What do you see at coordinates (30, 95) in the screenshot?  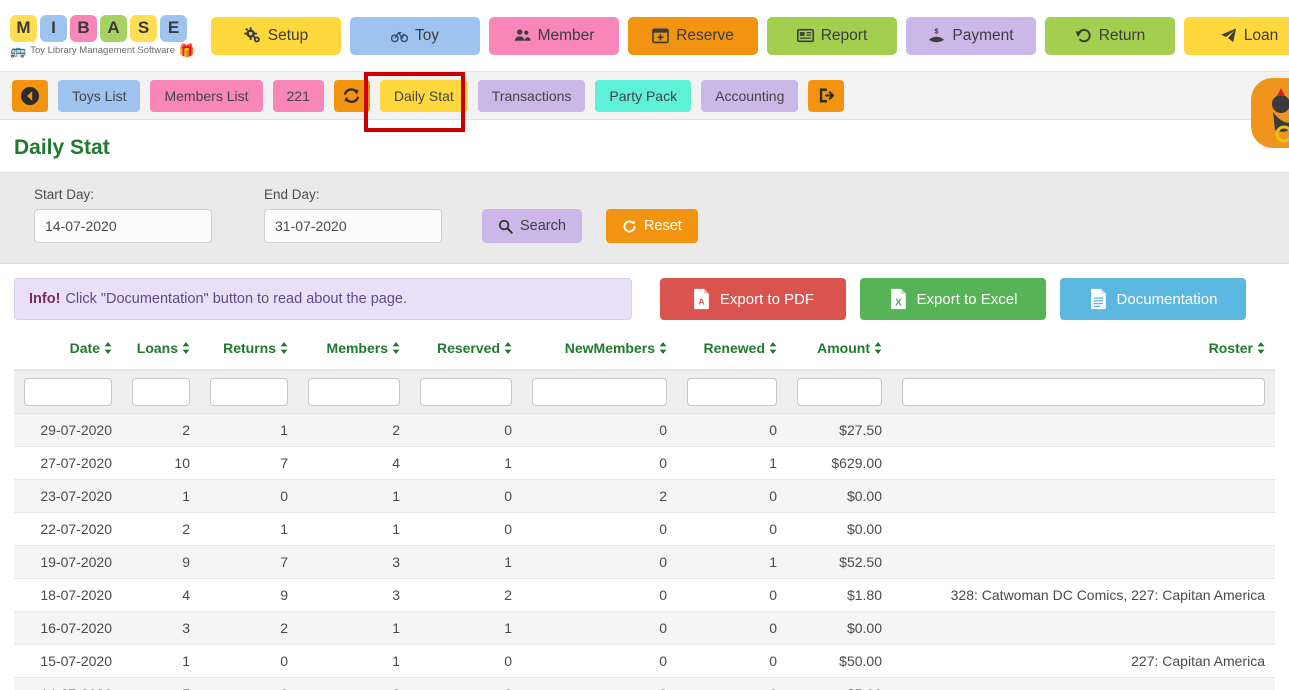 I see `back-arrow-button` at bounding box center [30, 95].